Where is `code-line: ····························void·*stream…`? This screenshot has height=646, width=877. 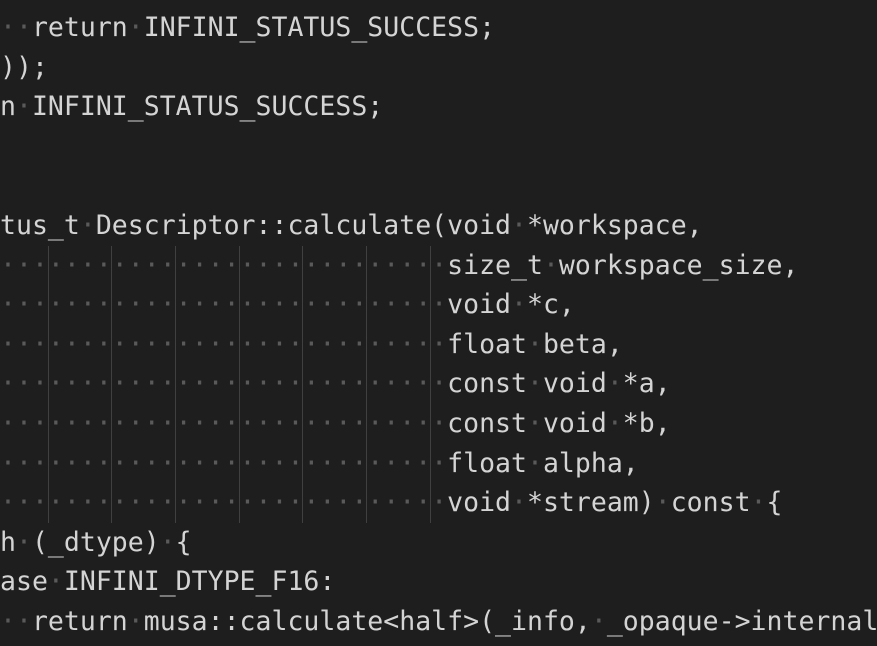
code-line: ····························void·*stream… is located at coordinates (391, 503).